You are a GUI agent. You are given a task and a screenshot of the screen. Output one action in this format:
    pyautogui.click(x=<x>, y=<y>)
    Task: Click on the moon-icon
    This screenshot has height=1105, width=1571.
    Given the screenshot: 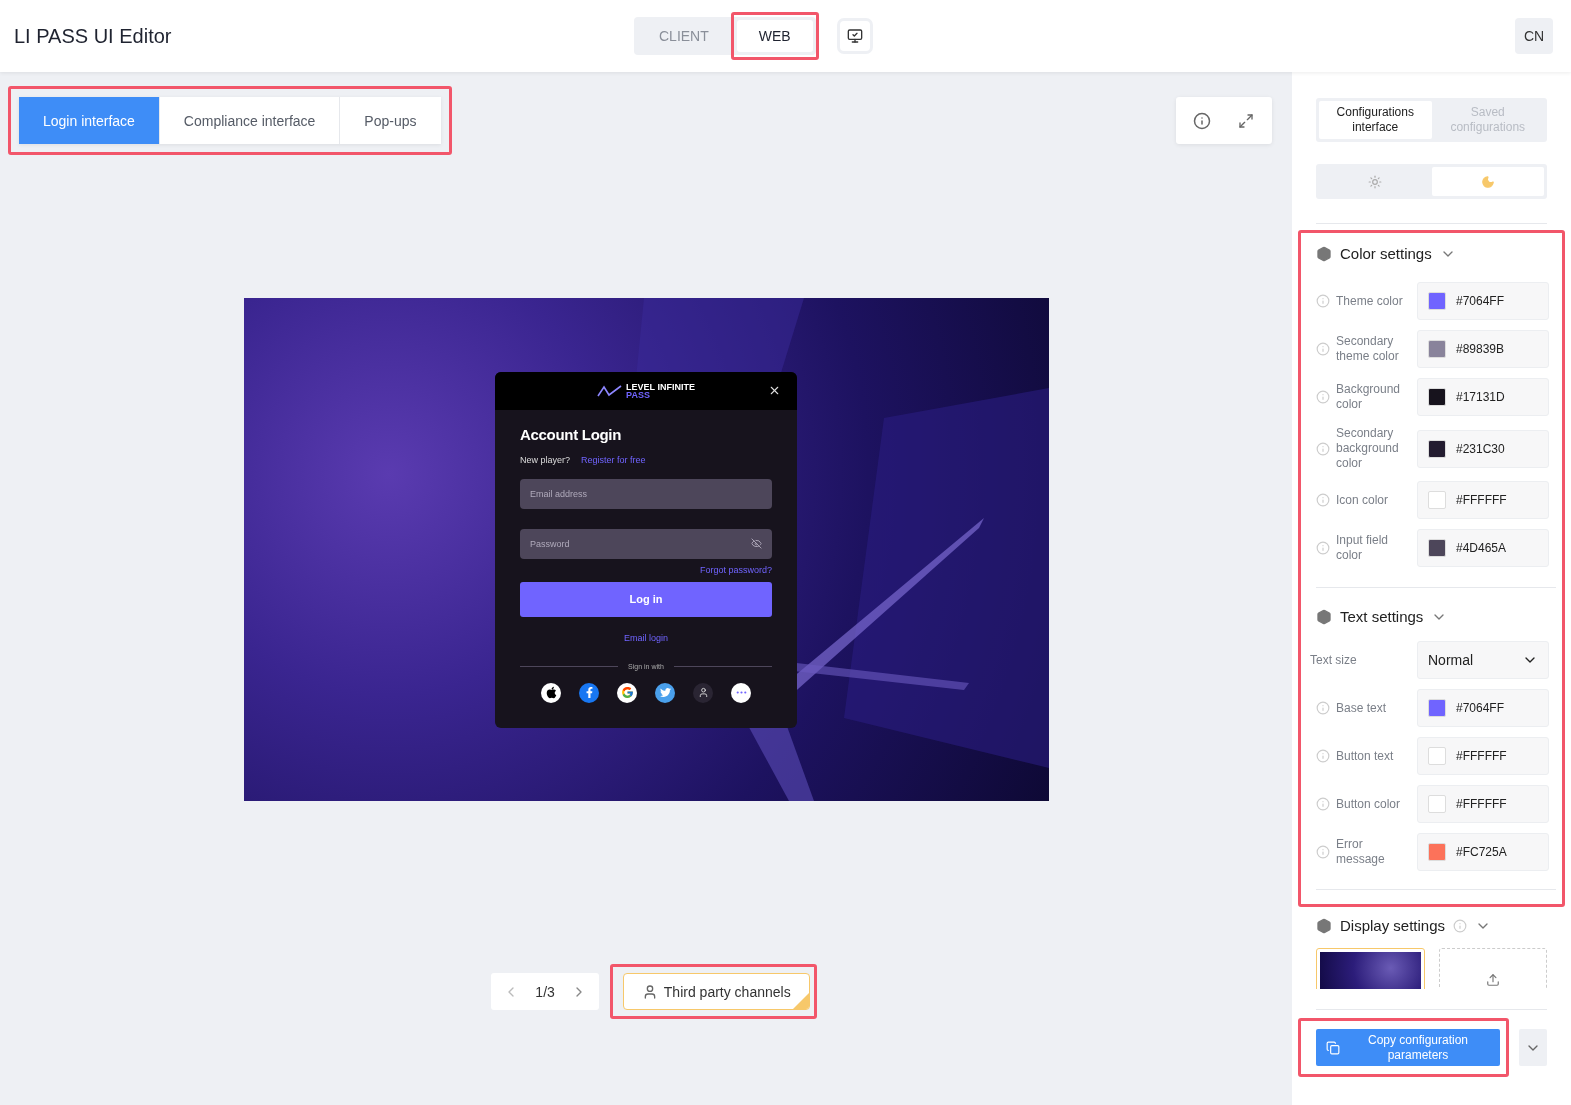 What is the action you would take?
    pyautogui.click(x=1487, y=181)
    